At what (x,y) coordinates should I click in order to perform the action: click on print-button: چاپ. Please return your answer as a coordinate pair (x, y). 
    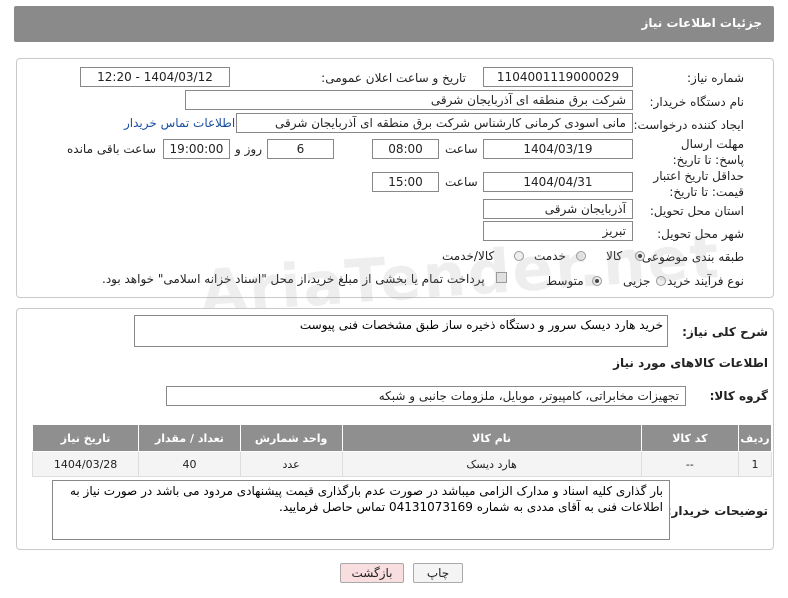
    Looking at the image, I should click on (438, 573).